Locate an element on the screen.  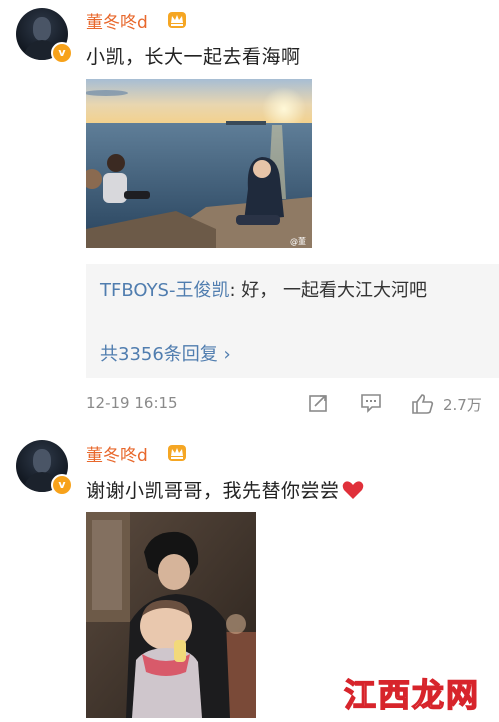
comment-icon is located at coordinates (371, 403).